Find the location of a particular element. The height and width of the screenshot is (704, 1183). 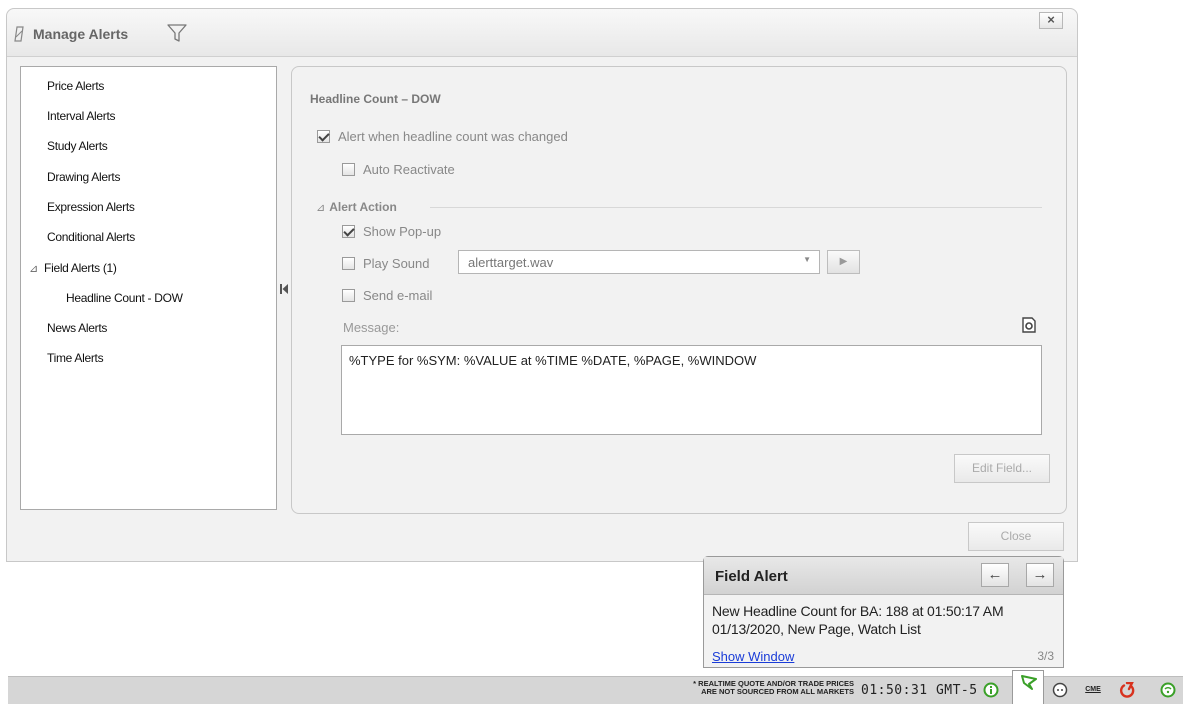

wifi-status-icon is located at coordinates (1168, 690).